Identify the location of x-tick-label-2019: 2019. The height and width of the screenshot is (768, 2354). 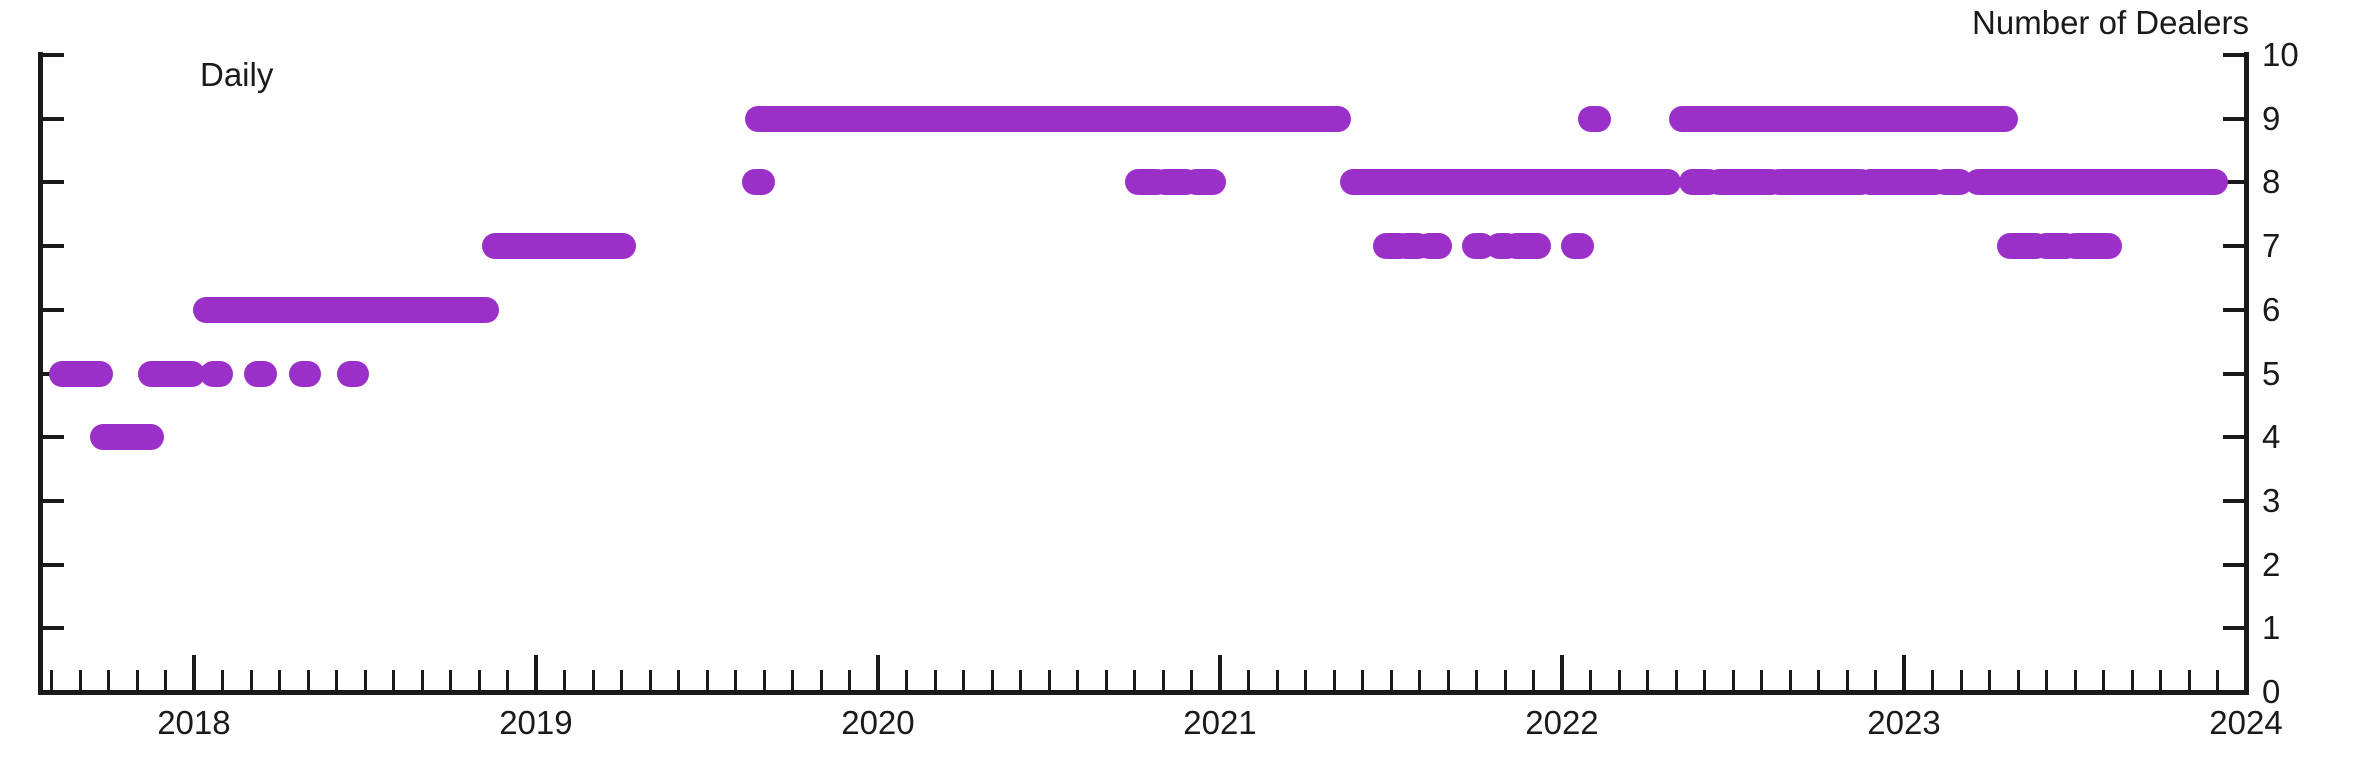
(536, 722).